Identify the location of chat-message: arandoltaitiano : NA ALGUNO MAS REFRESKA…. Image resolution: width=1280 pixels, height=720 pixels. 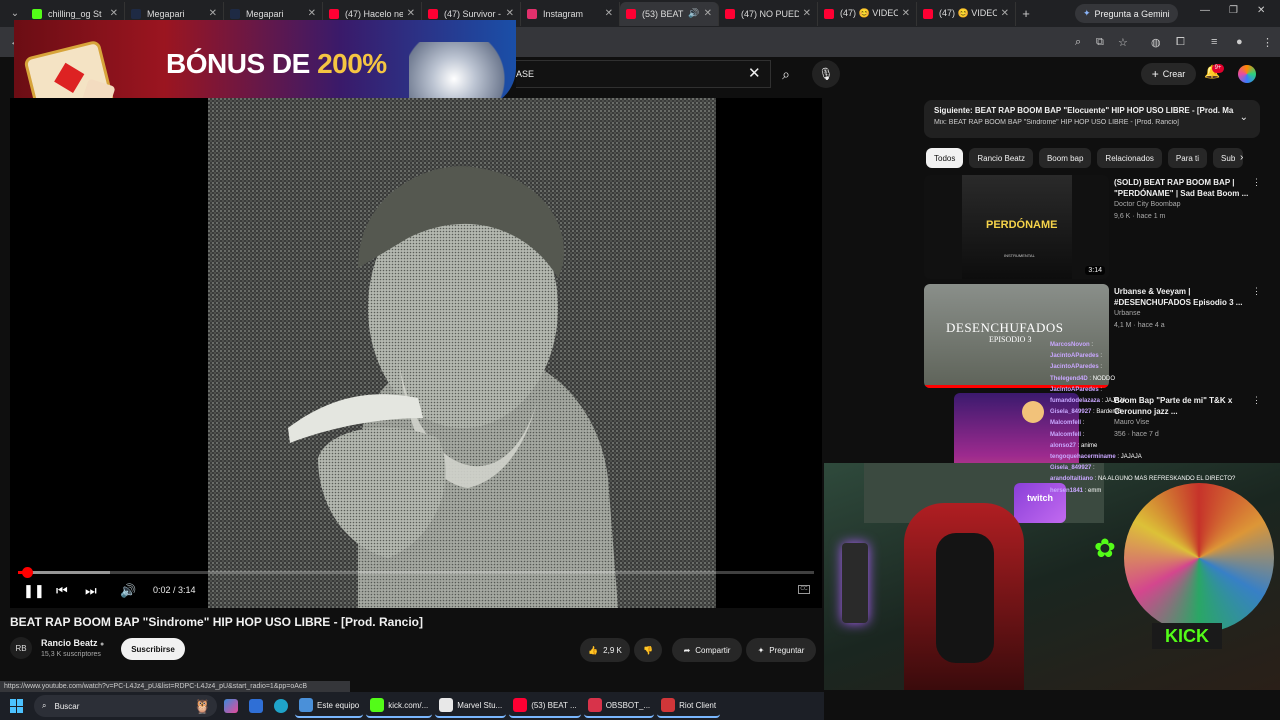
(1150, 479).